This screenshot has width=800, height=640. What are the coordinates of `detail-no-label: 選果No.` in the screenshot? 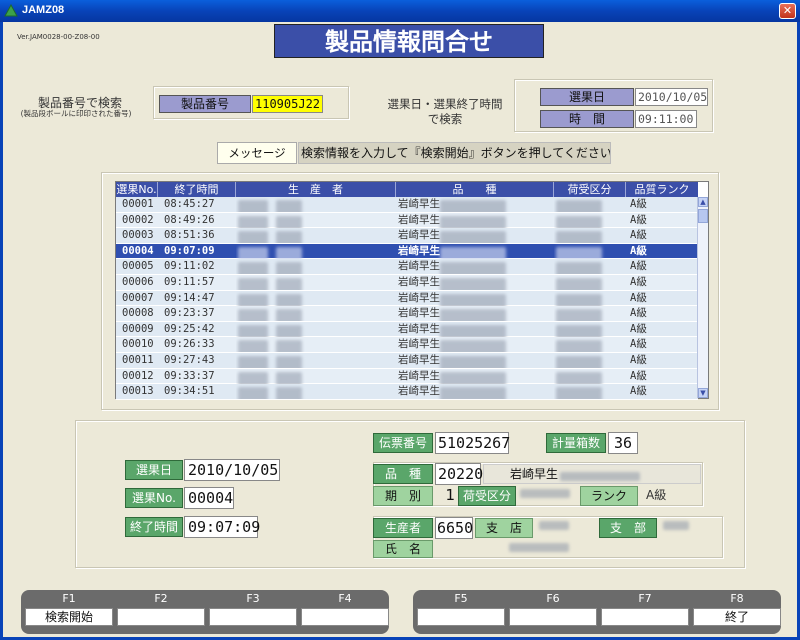 It's located at (154, 498).